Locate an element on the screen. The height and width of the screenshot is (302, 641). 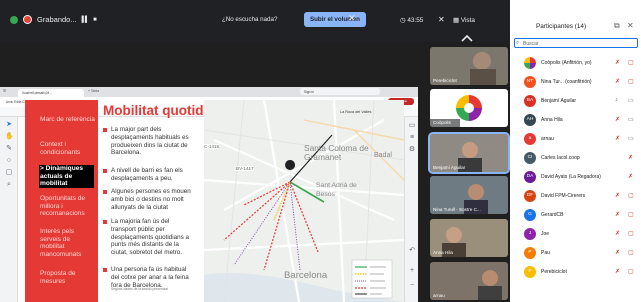
panel-title: Participantes (14) is located at coordinates (561, 26).